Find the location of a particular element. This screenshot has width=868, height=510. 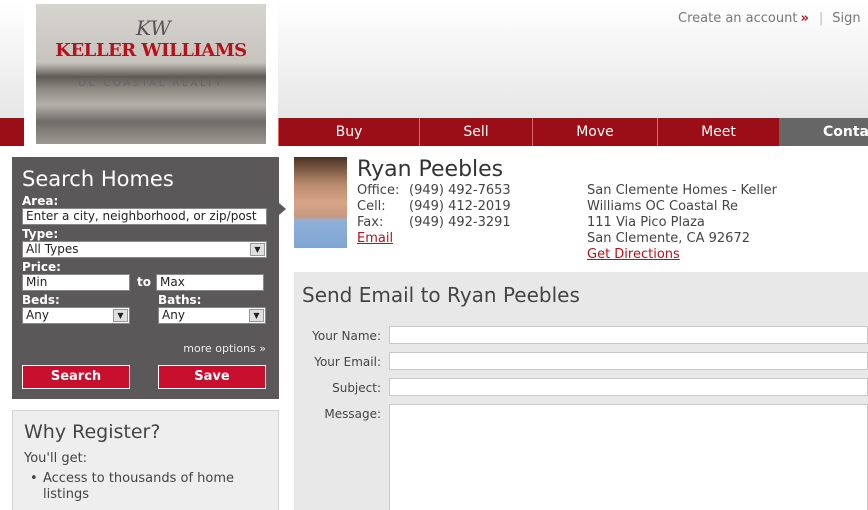

price-to-label: to is located at coordinates (144, 282).